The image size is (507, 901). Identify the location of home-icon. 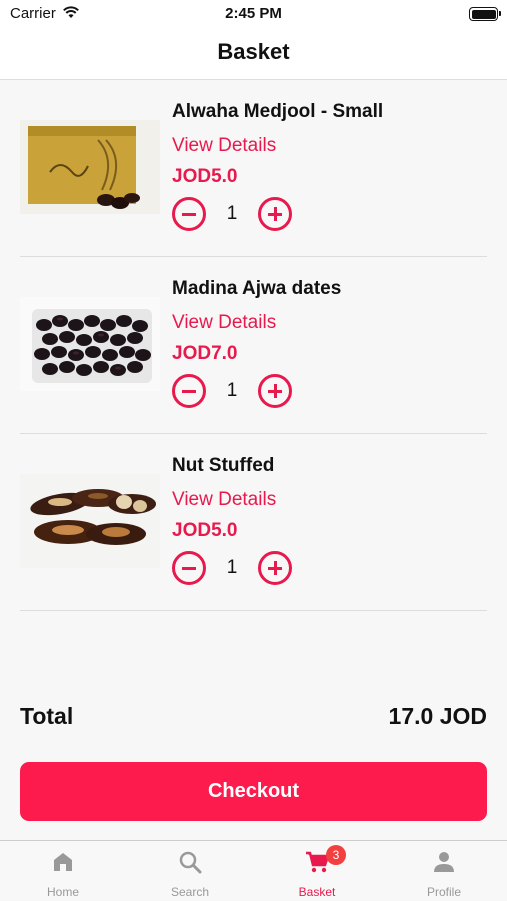
(63, 862).